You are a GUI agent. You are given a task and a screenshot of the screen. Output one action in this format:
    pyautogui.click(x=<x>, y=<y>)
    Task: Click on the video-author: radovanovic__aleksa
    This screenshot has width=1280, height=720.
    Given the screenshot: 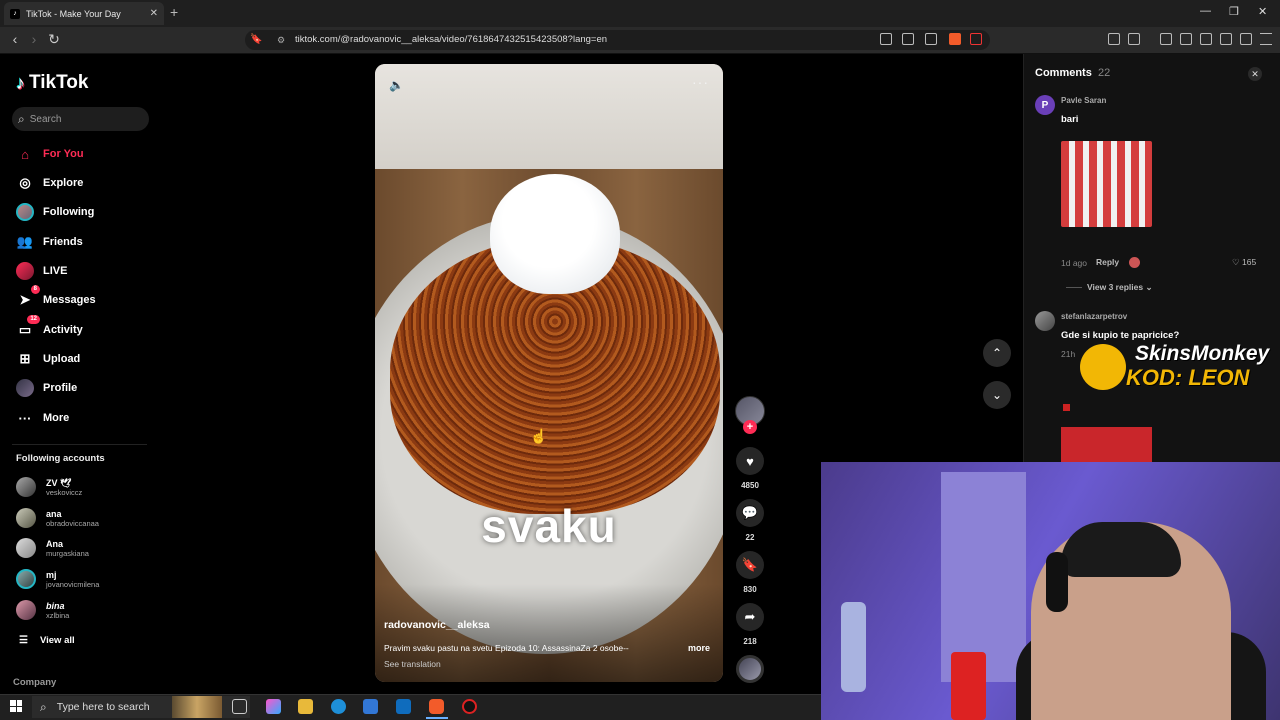 What is the action you would take?
    pyautogui.click(x=437, y=625)
    